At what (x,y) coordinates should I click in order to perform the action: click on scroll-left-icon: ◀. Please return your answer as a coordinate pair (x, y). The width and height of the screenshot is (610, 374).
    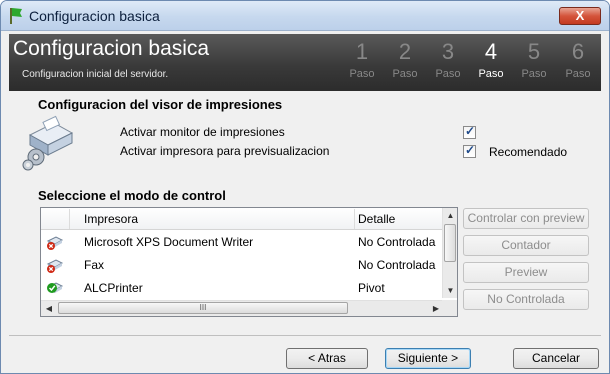
    Looking at the image, I should click on (49, 308).